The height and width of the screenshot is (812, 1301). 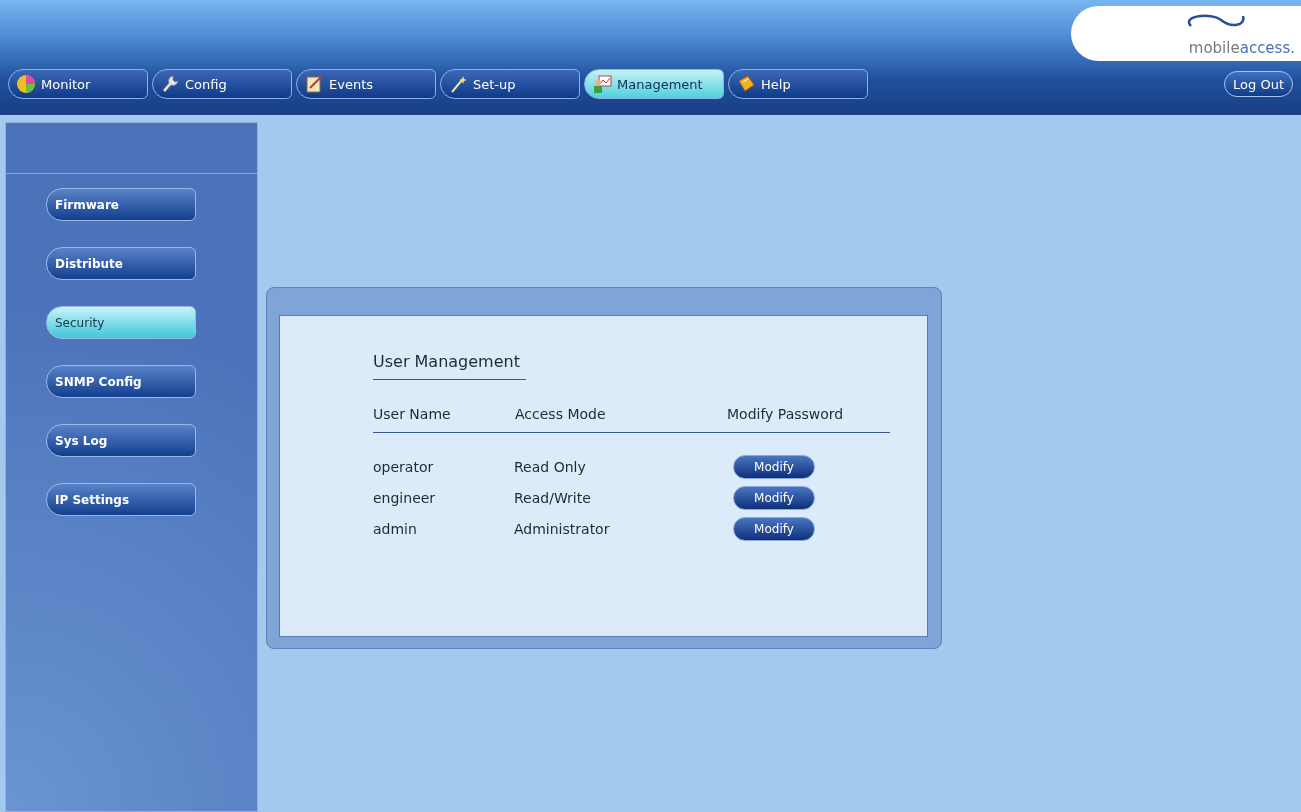 I want to click on sidebar-item: SNMP Config, so click(x=121, y=381).